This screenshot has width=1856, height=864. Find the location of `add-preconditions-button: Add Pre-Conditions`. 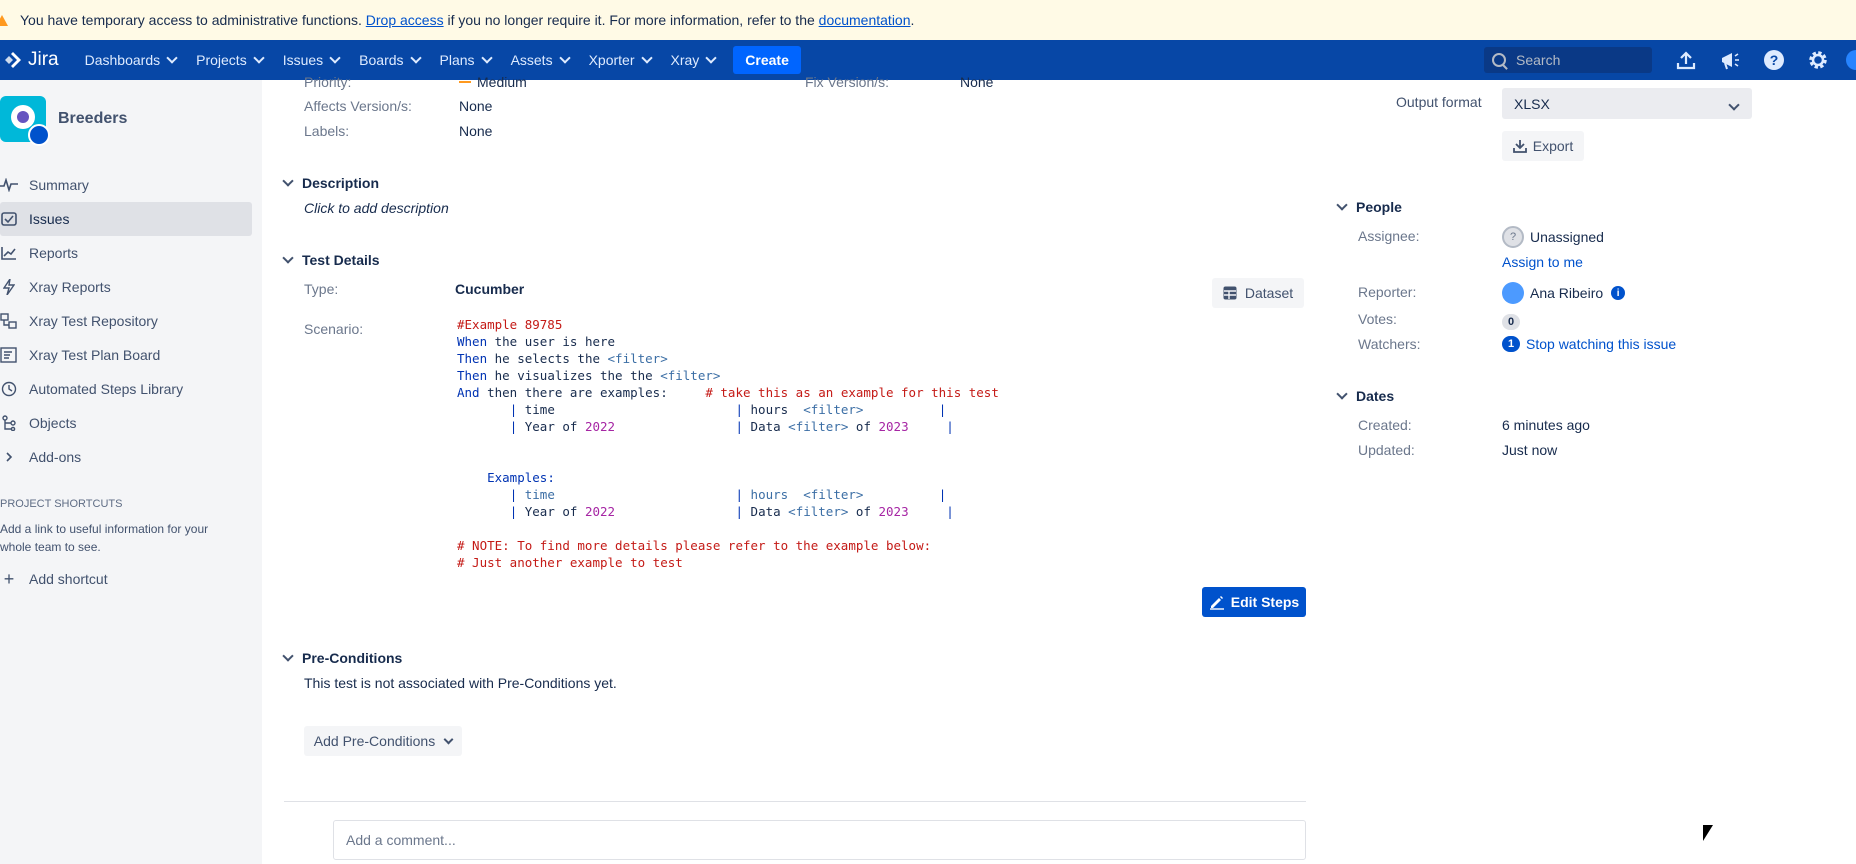

add-preconditions-button: Add Pre-Conditions is located at coordinates (383, 741).